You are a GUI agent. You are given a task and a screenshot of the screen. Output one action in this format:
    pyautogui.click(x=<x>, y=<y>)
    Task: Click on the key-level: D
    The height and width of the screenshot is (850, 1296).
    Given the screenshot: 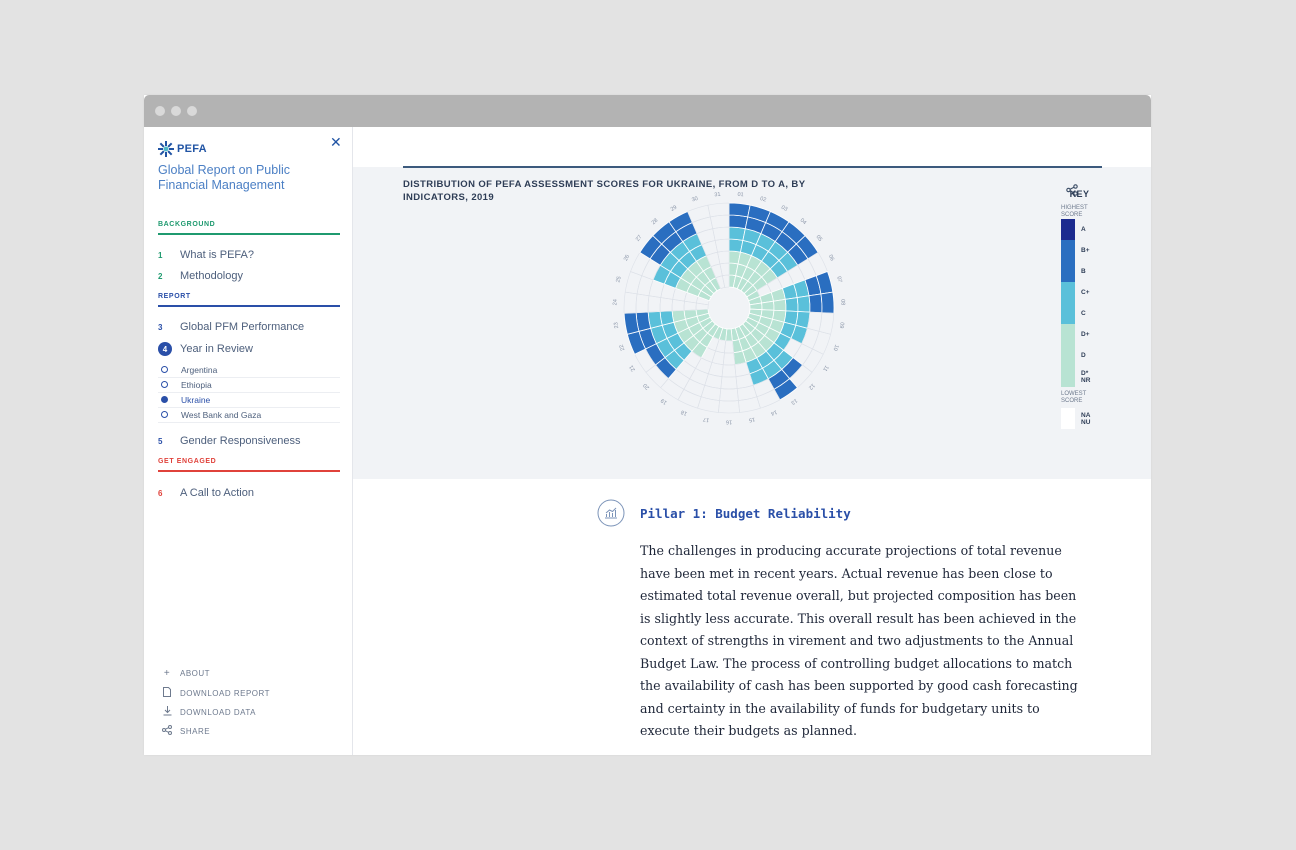 What is the action you would take?
    pyautogui.click(x=1079, y=355)
    